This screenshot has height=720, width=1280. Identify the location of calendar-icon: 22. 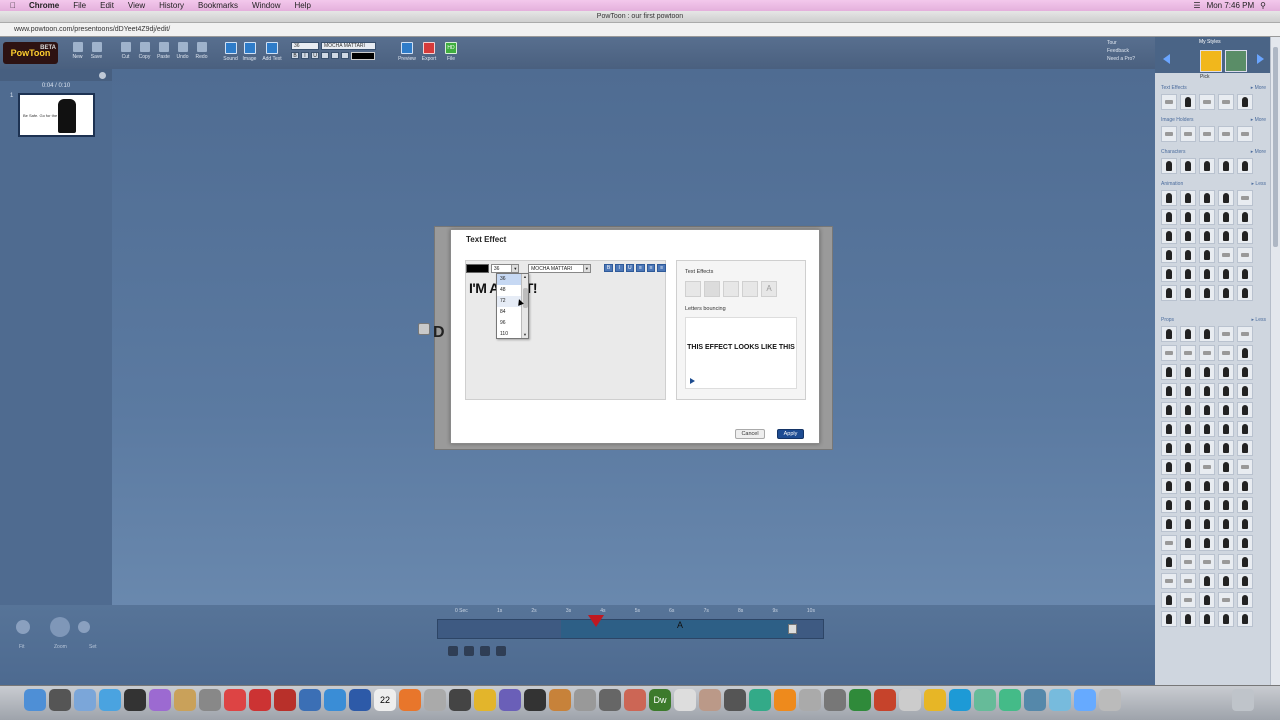
(385, 700).